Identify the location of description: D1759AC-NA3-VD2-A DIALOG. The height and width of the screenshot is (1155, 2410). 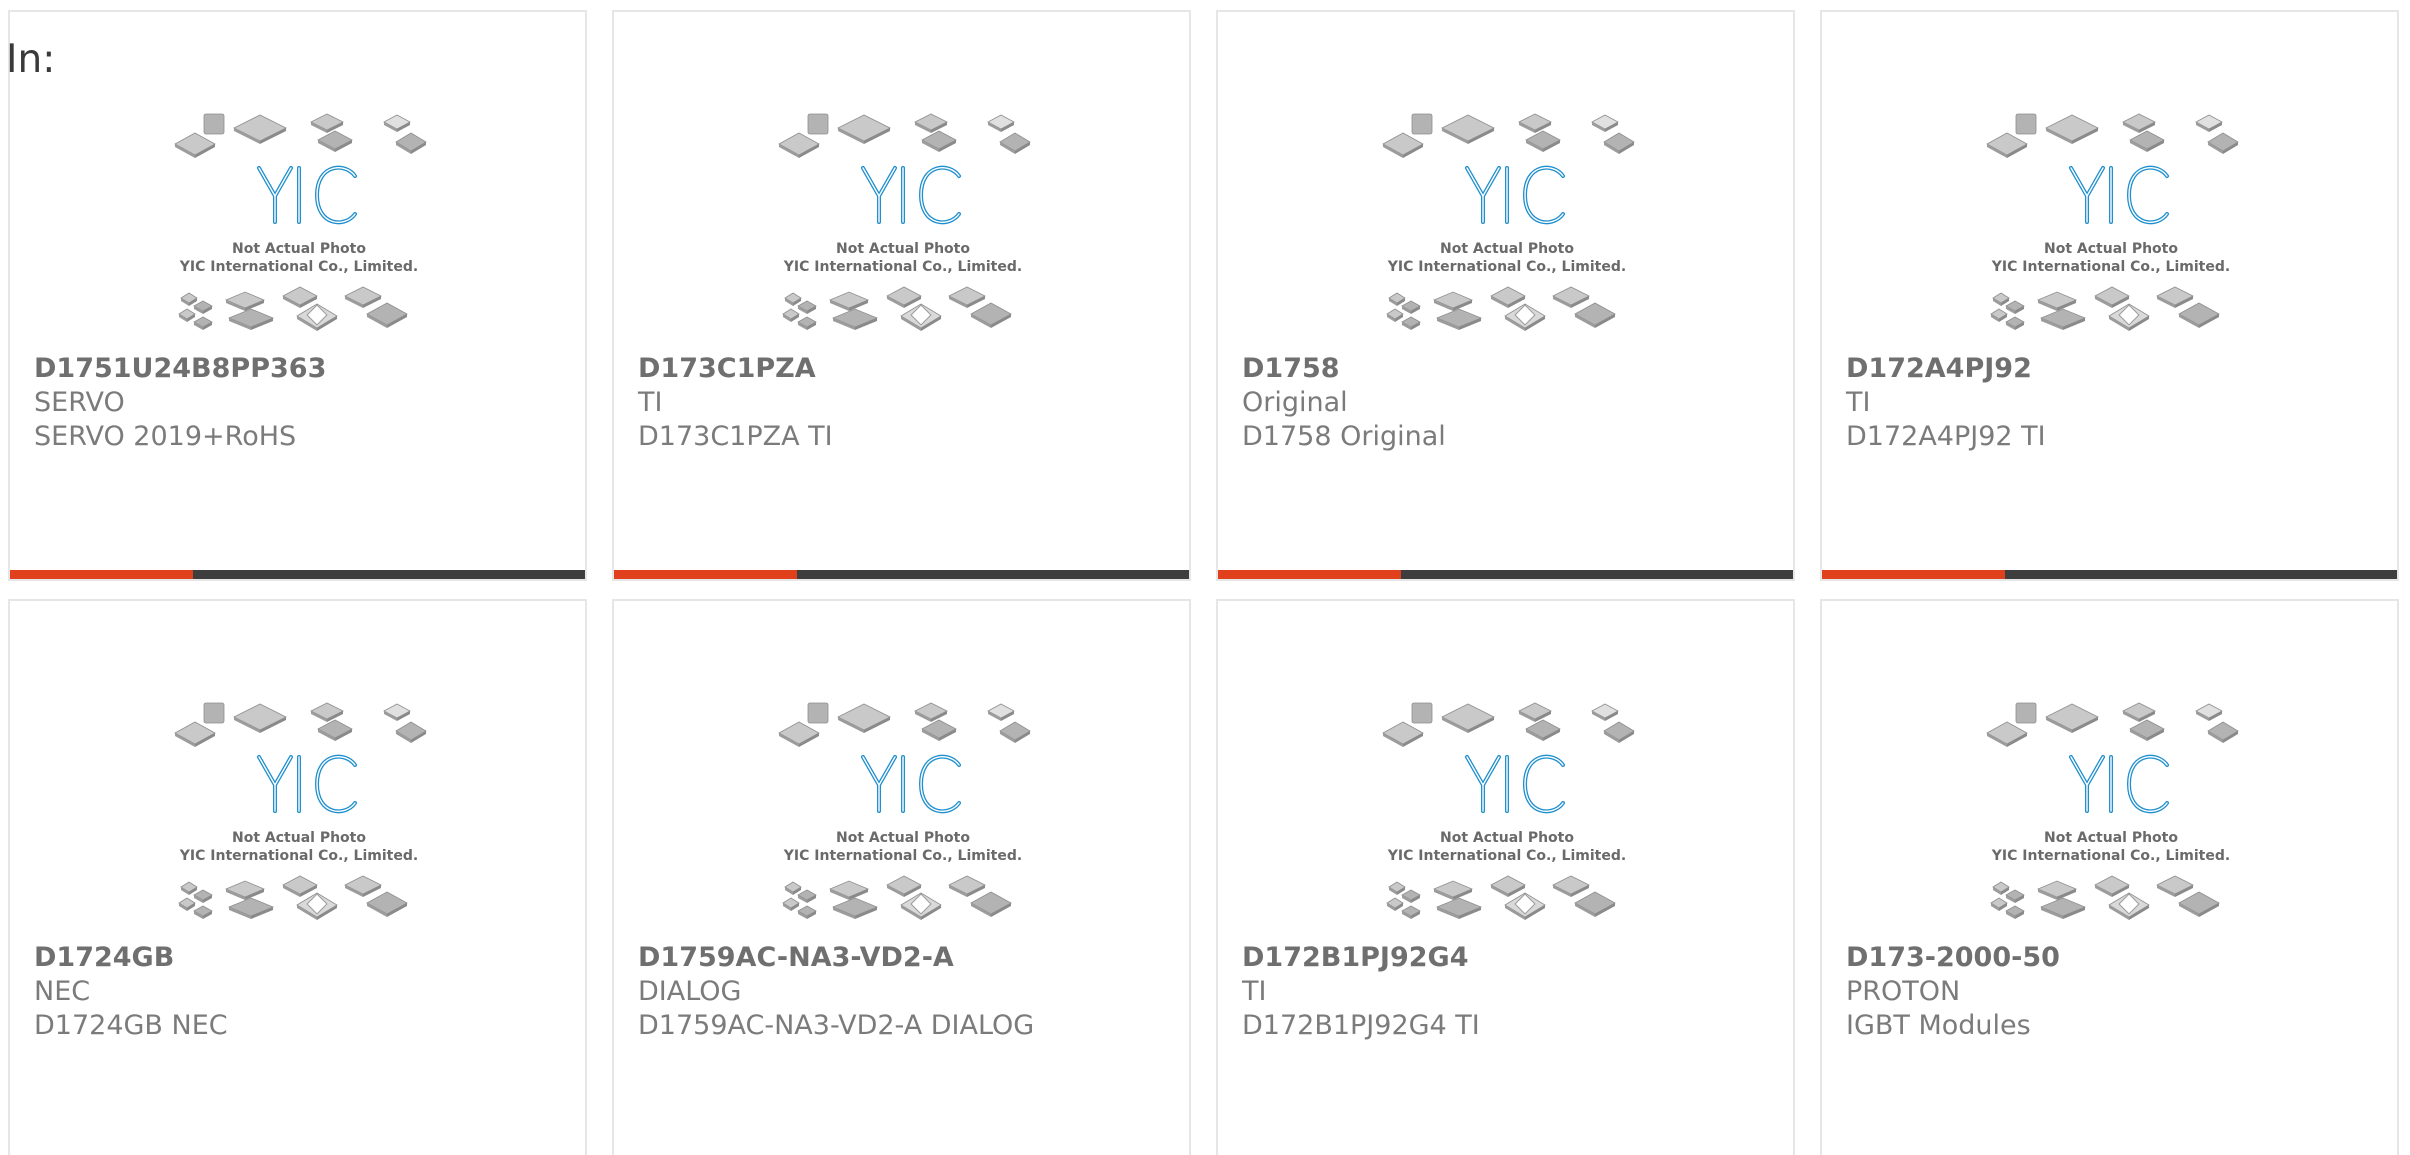
(836, 1025).